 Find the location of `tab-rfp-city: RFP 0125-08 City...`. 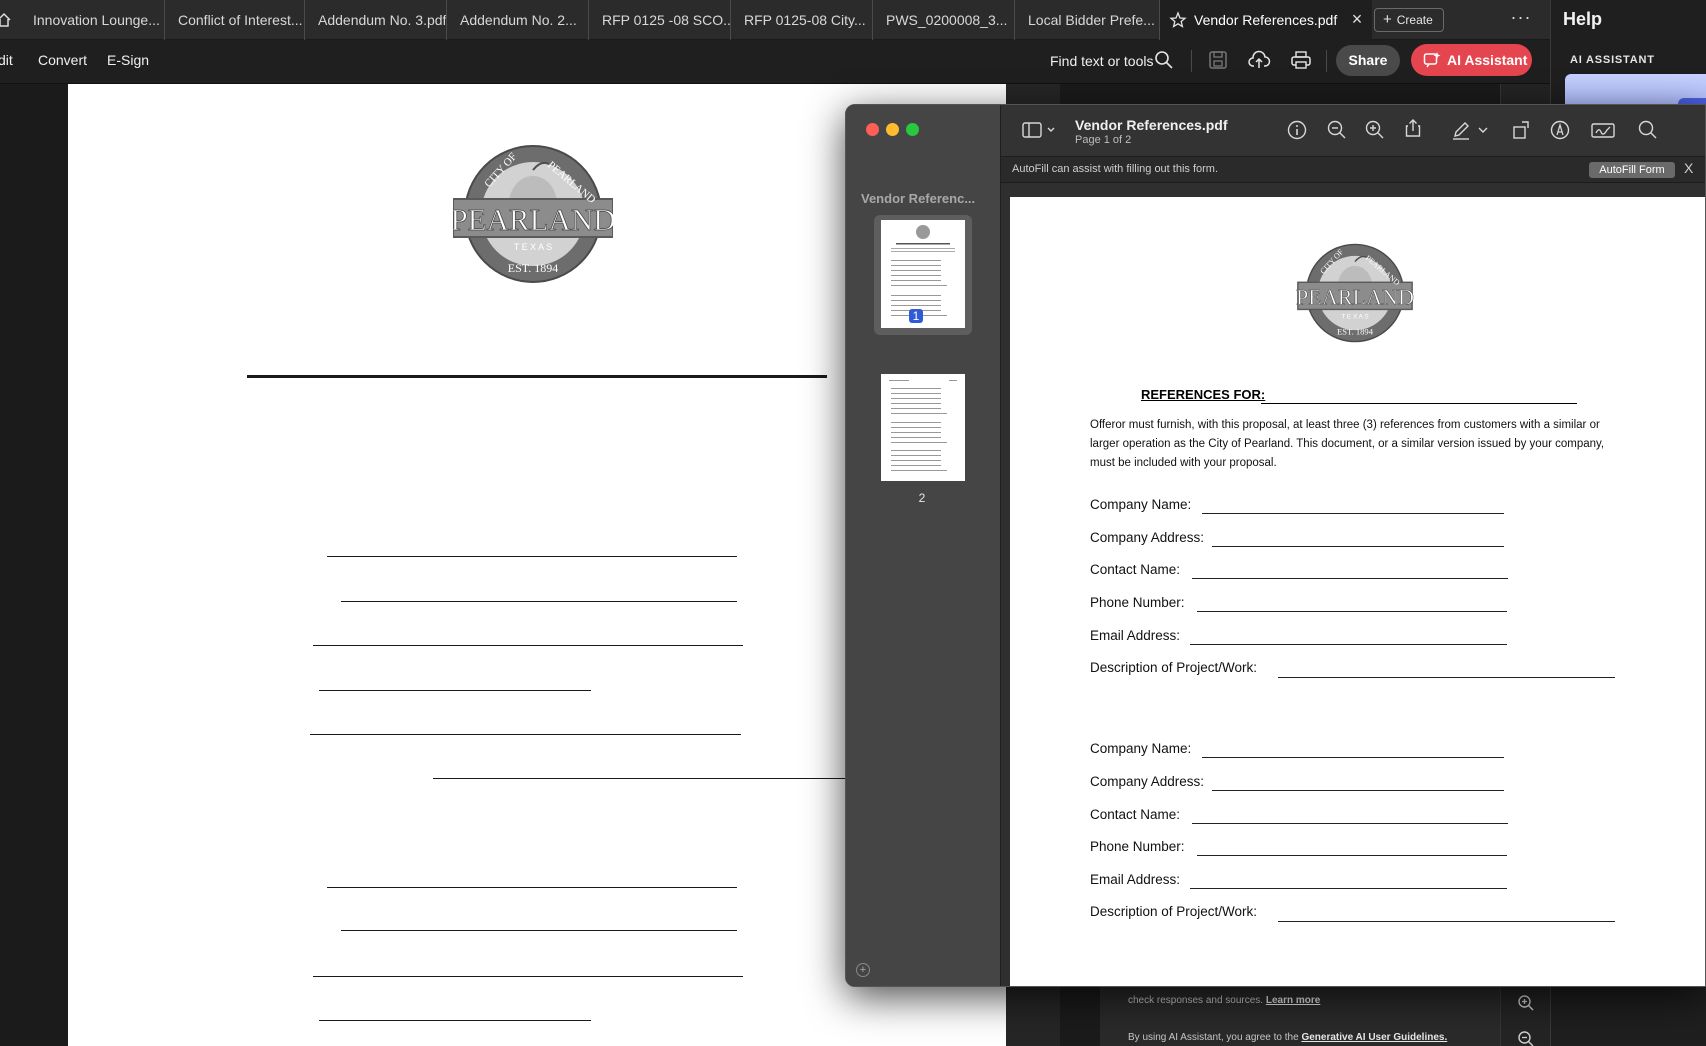

tab-rfp-city: RFP 0125-08 City... is located at coordinates (802, 20).